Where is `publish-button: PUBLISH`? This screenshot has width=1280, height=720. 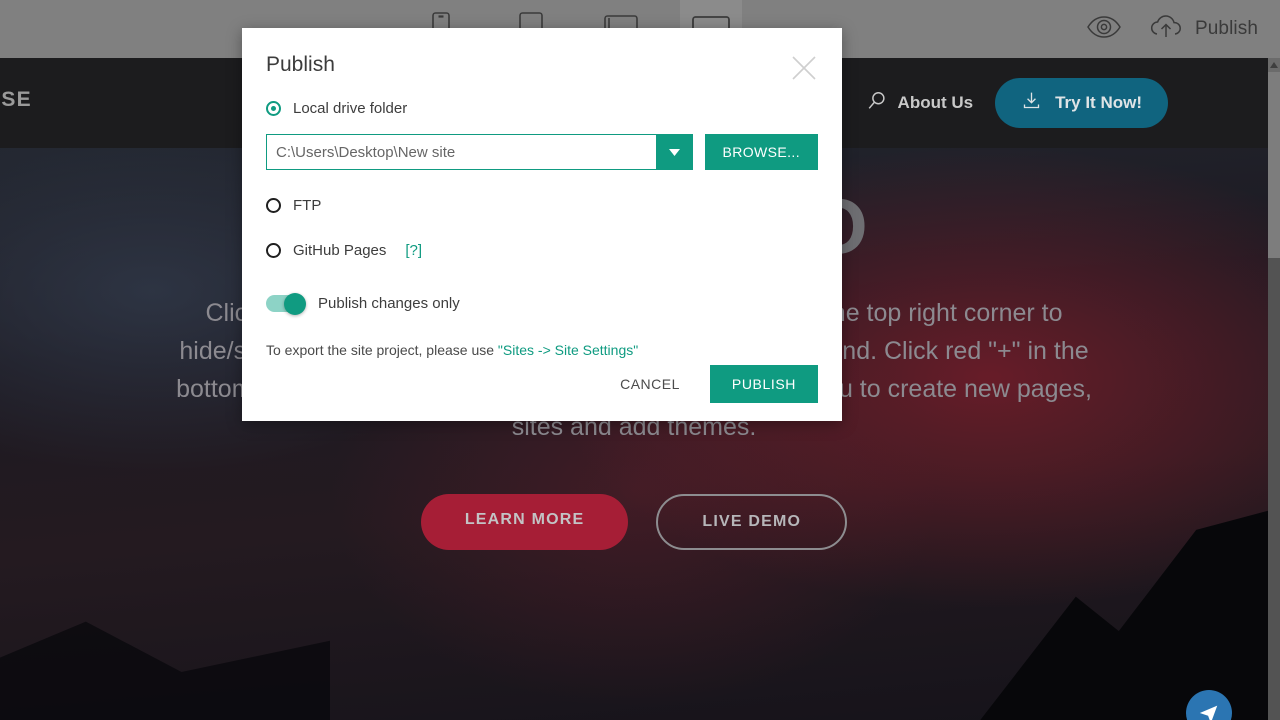 publish-button: PUBLISH is located at coordinates (763, 384).